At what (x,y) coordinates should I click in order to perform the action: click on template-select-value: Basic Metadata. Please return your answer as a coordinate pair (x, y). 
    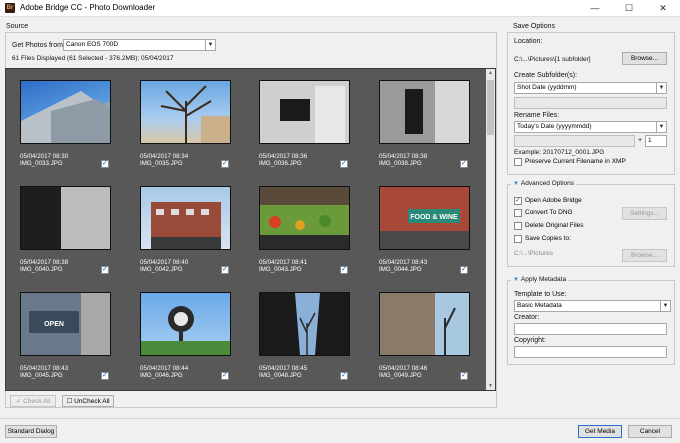
    Looking at the image, I should click on (539, 305).